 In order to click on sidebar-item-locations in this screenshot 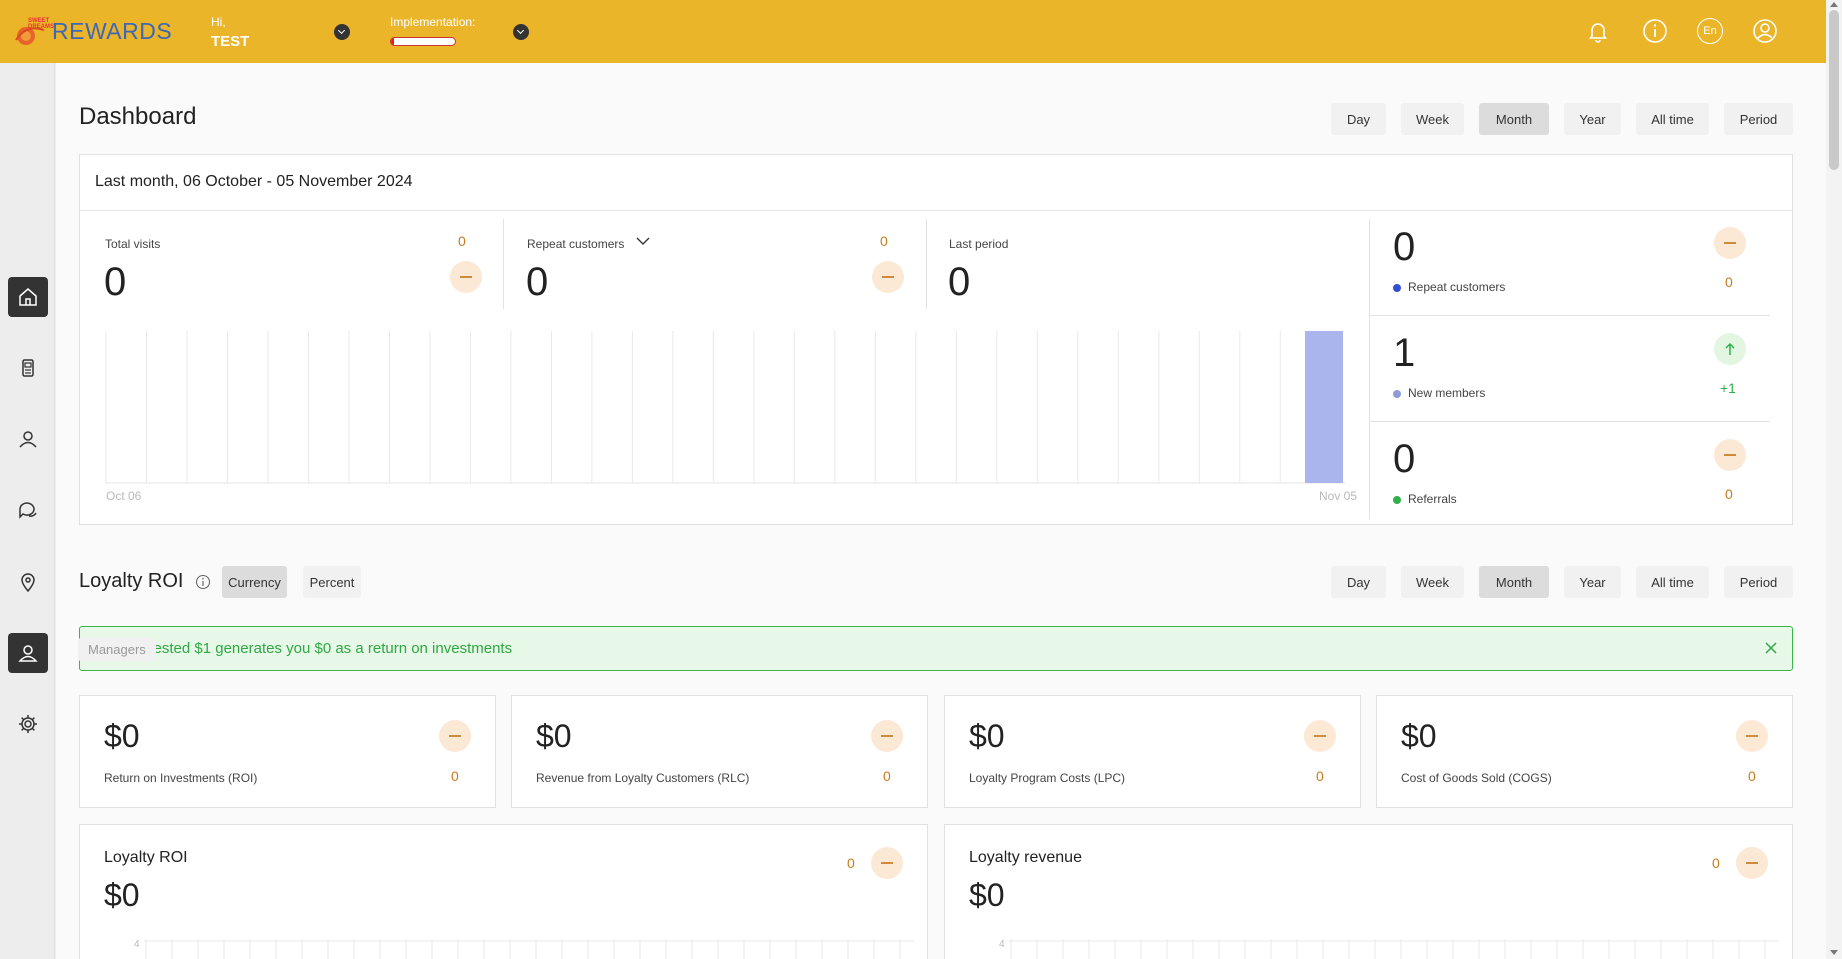, I will do `click(28, 582)`.